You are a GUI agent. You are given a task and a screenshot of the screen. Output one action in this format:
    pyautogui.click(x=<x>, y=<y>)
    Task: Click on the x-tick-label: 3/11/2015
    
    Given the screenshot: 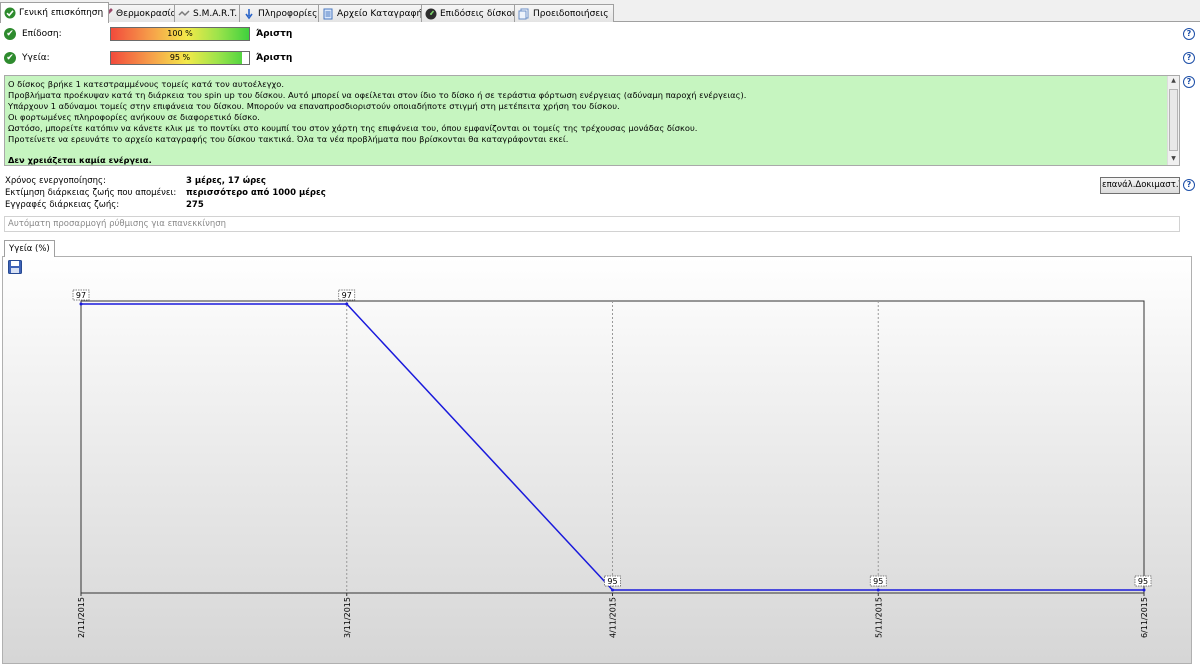 What is the action you would take?
    pyautogui.click(x=347, y=617)
    